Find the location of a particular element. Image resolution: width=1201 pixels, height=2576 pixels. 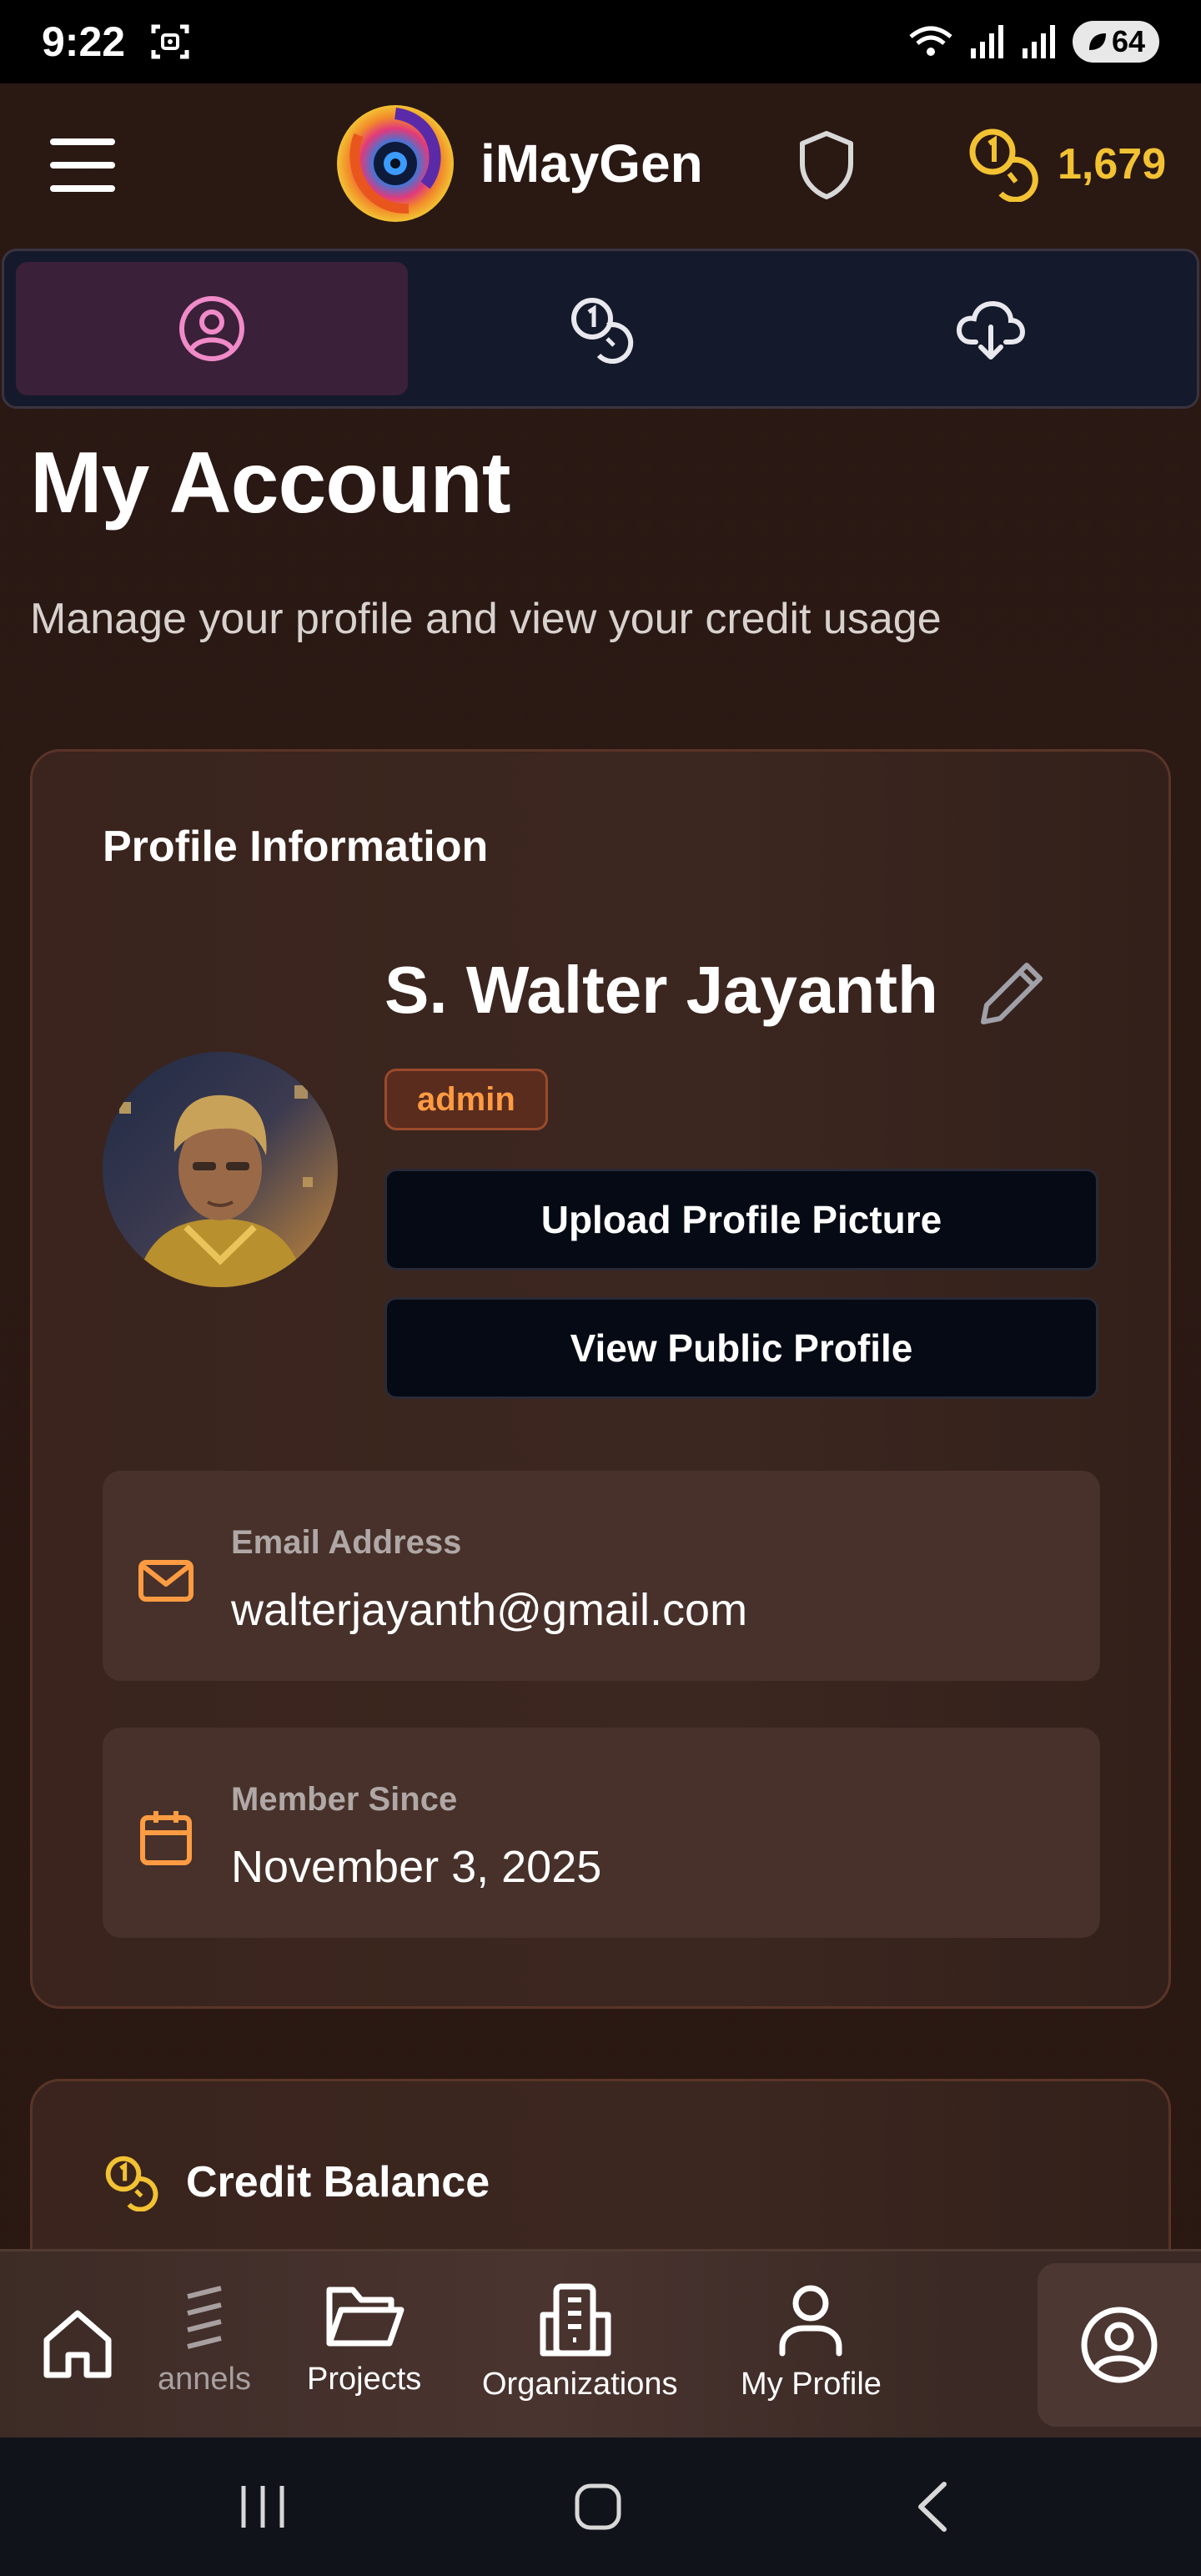

mail-icon is located at coordinates (166, 1581).